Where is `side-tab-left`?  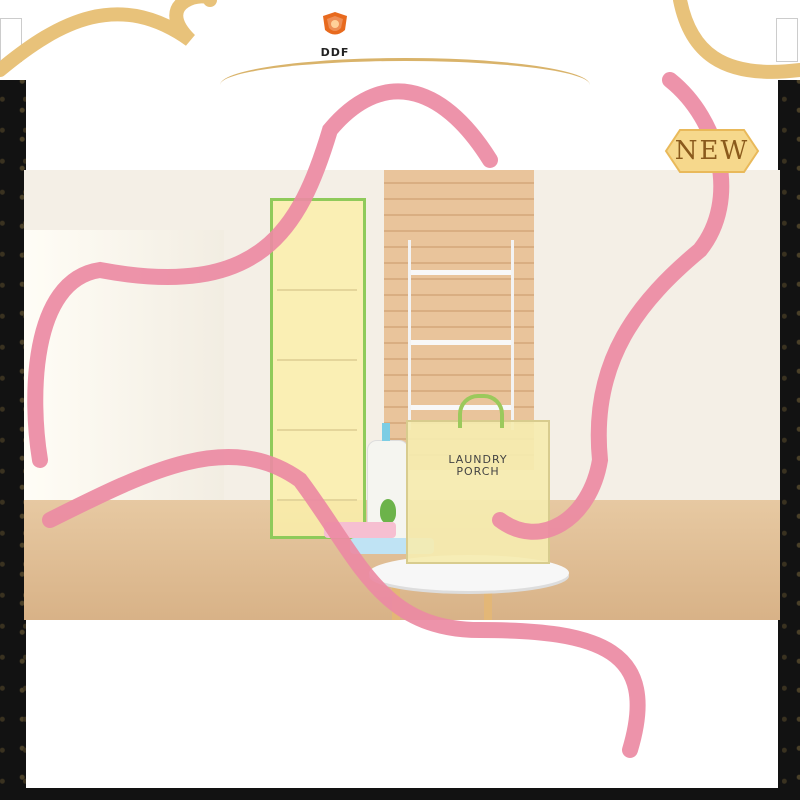
side-tab-left is located at coordinates (11, 40).